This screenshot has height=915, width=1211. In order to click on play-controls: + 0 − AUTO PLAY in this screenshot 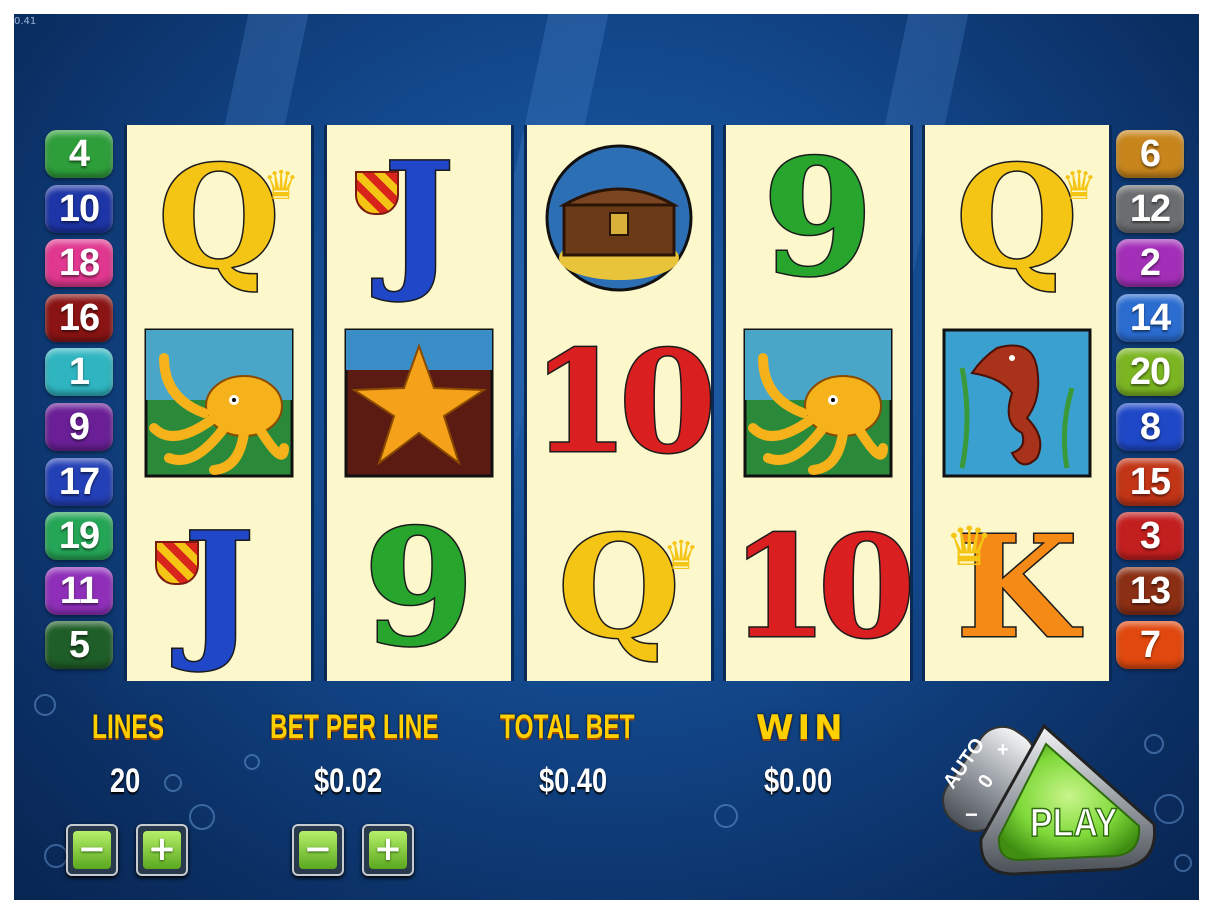, I will do `click(1048, 799)`.